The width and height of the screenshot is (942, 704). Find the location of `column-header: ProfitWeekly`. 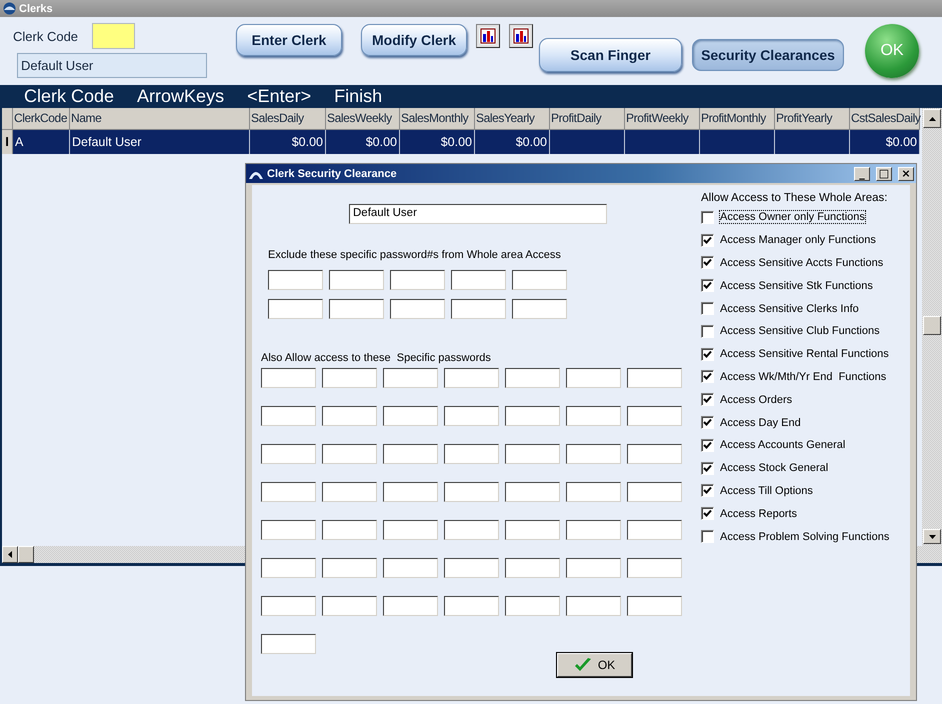

column-header: ProfitWeekly is located at coordinates (662, 119).